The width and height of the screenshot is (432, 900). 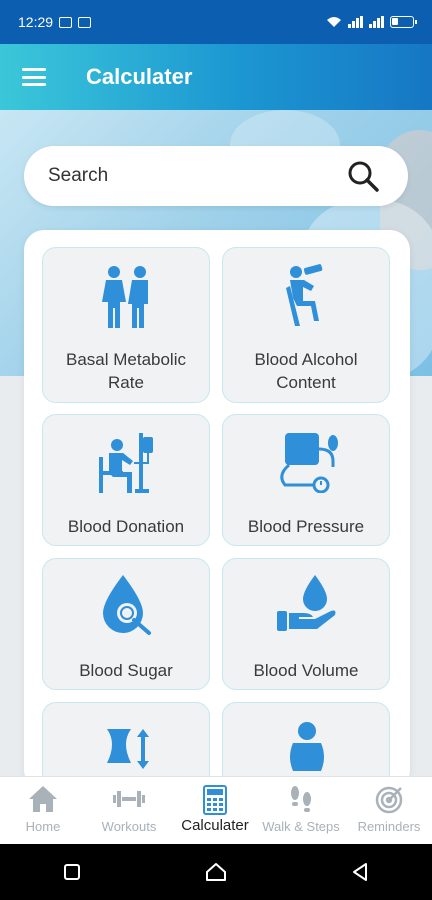 What do you see at coordinates (125, 297) in the screenshot?
I see `couple-icon` at bounding box center [125, 297].